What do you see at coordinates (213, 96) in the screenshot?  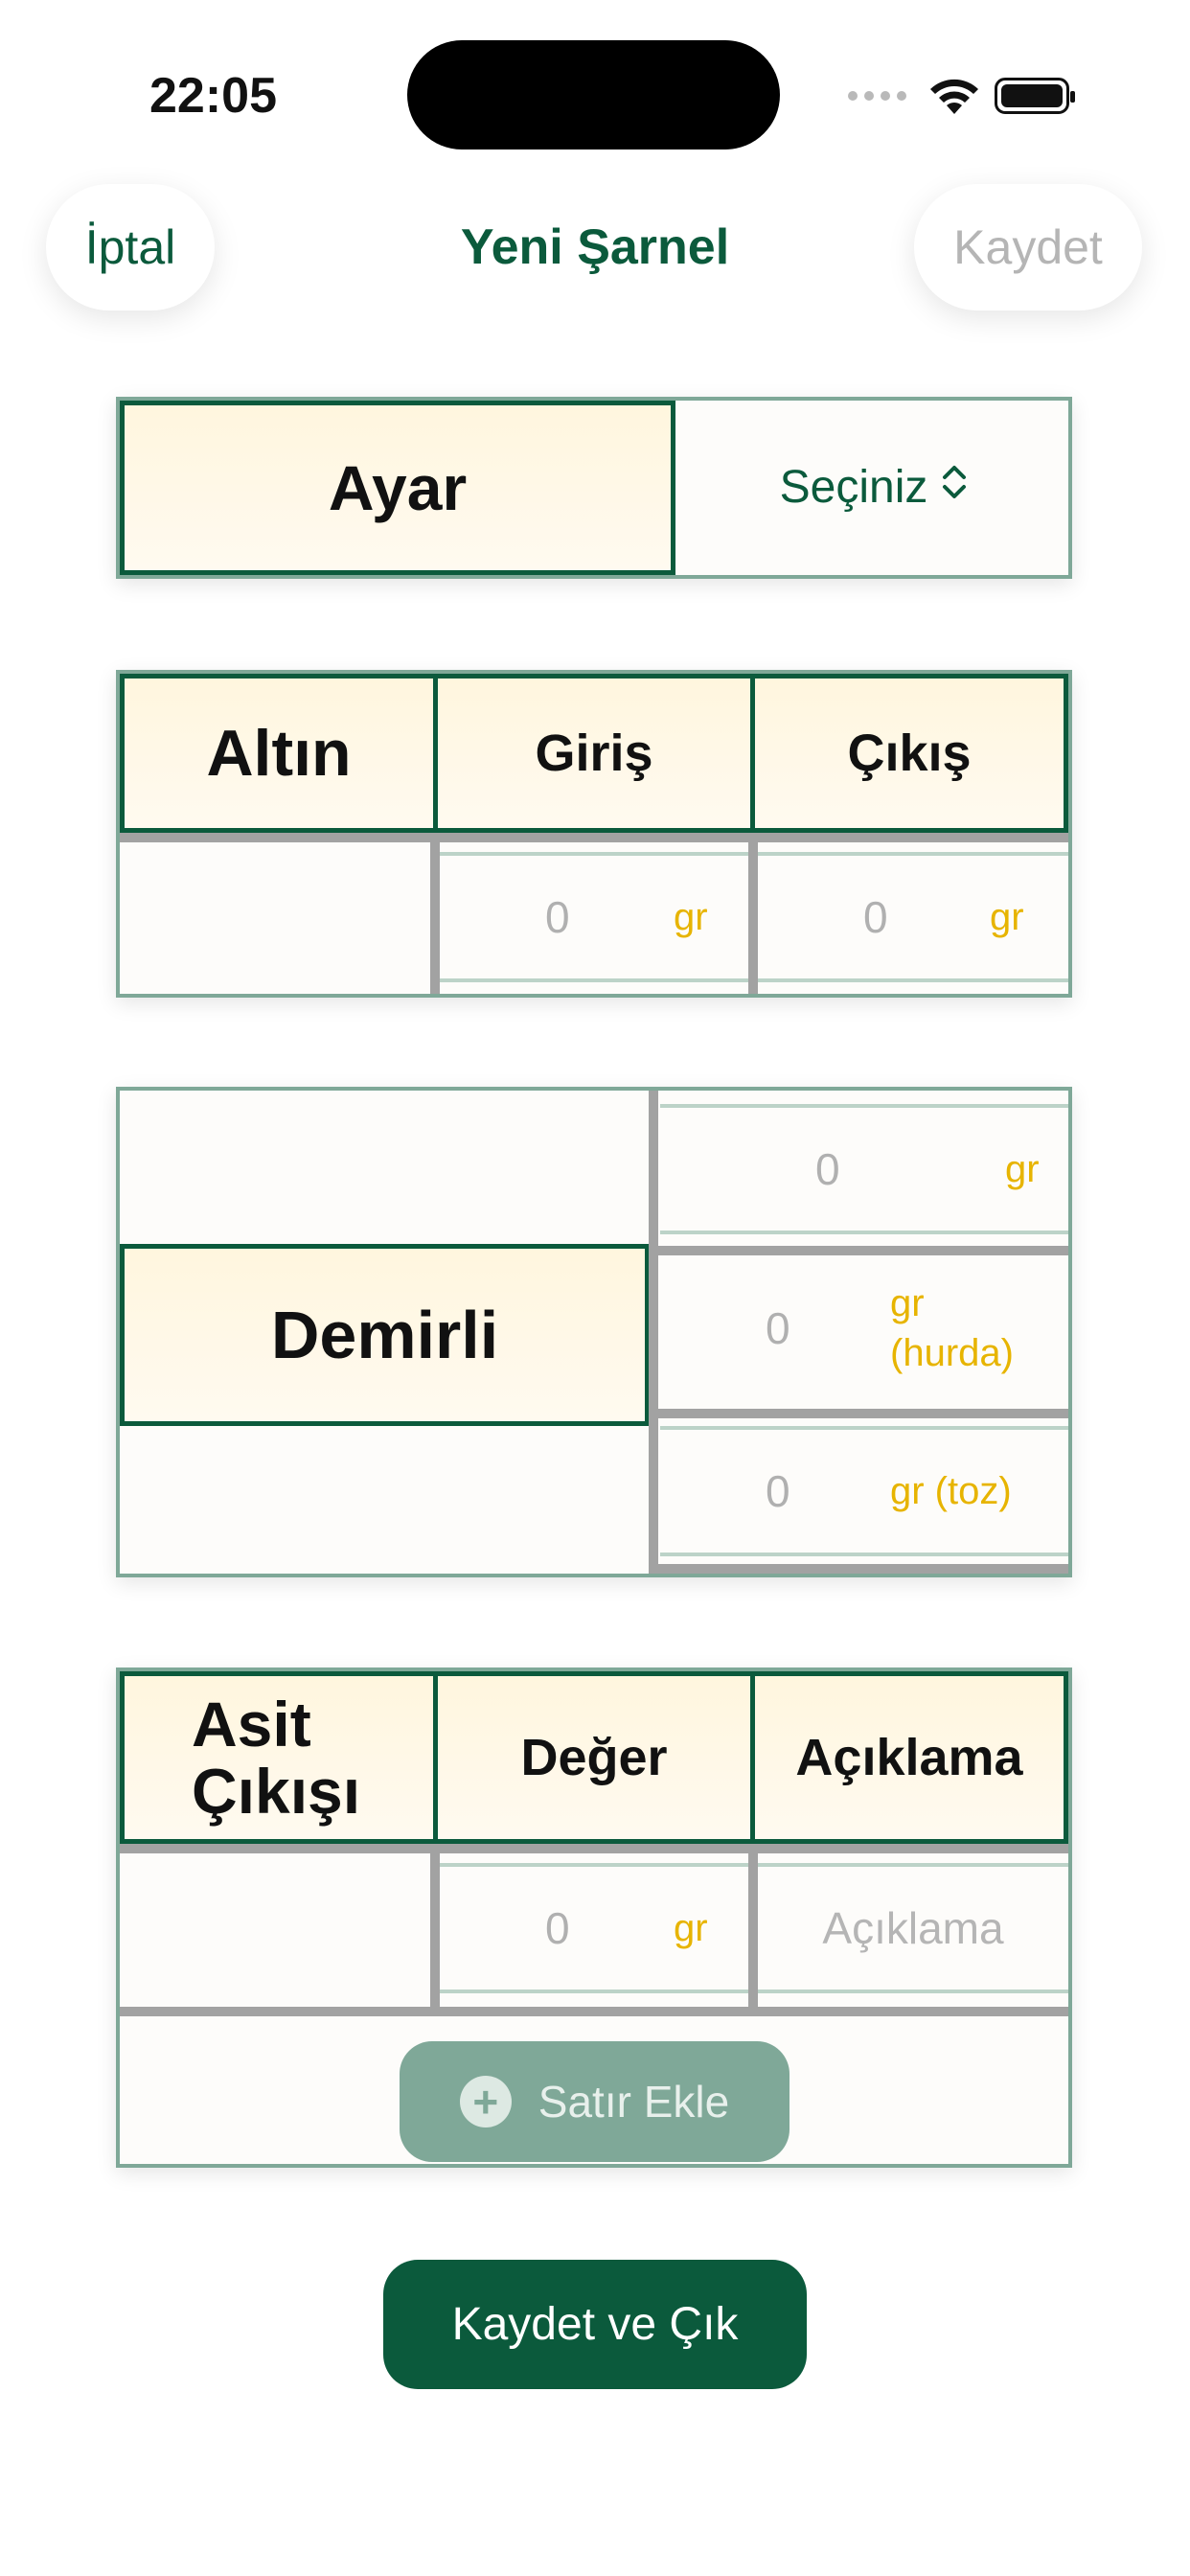 I see `status-time: 22:05` at bounding box center [213, 96].